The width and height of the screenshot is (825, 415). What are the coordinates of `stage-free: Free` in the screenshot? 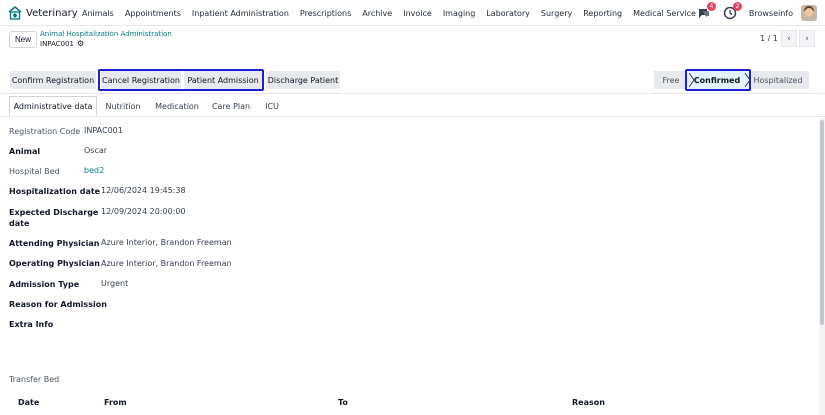 It's located at (671, 80).